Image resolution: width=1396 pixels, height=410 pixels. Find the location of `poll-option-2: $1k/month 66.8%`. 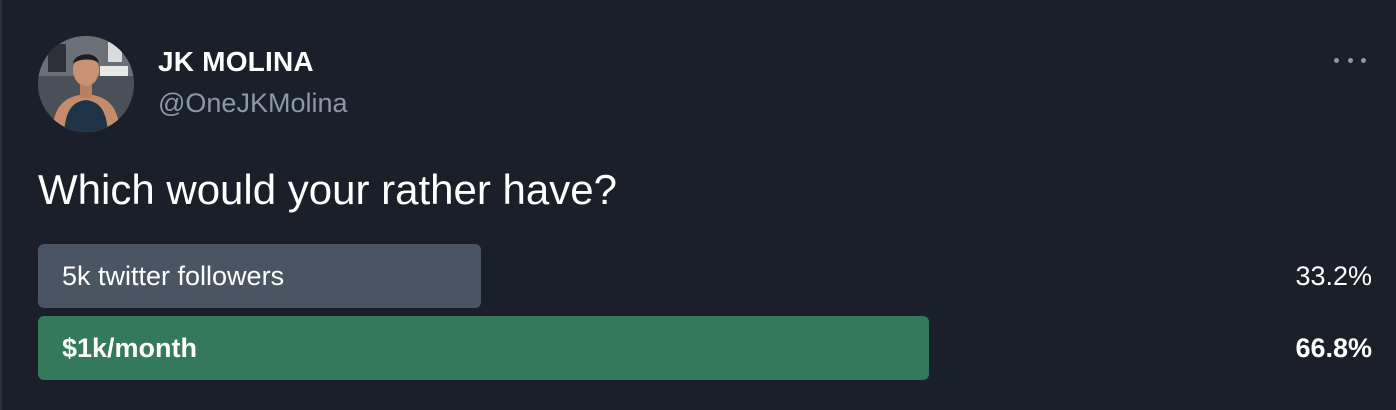

poll-option-2: $1k/month 66.8% is located at coordinates (705, 348).